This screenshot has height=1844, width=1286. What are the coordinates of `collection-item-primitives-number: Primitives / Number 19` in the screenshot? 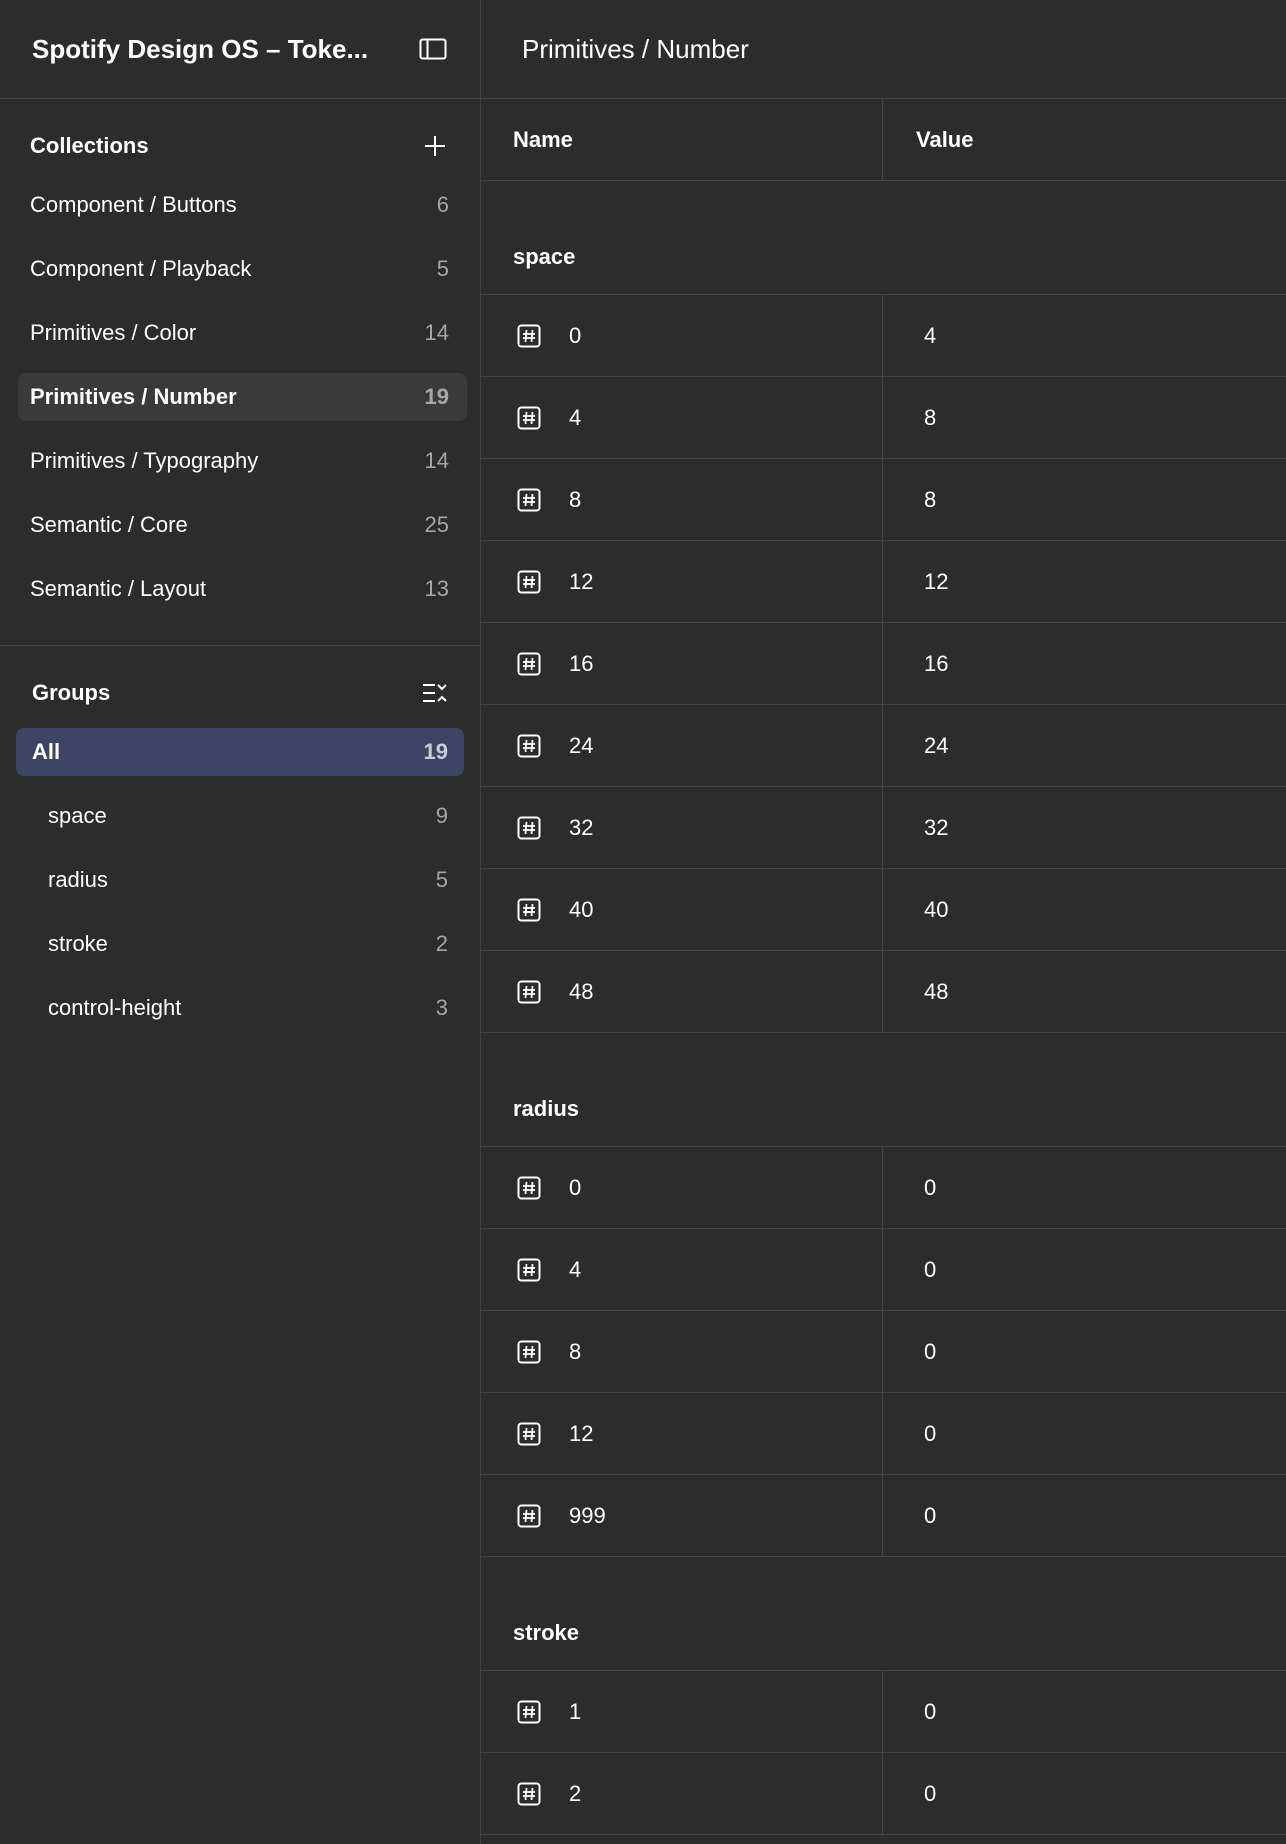 It's located at (242, 397).